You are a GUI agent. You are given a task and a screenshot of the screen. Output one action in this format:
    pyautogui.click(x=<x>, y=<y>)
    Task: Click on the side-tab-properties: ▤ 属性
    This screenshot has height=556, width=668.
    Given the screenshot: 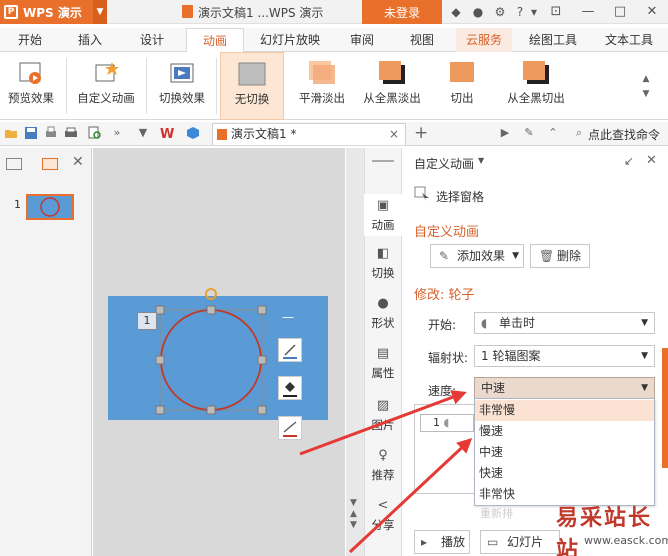 What is the action you would take?
    pyautogui.click(x=383, y=366)
    